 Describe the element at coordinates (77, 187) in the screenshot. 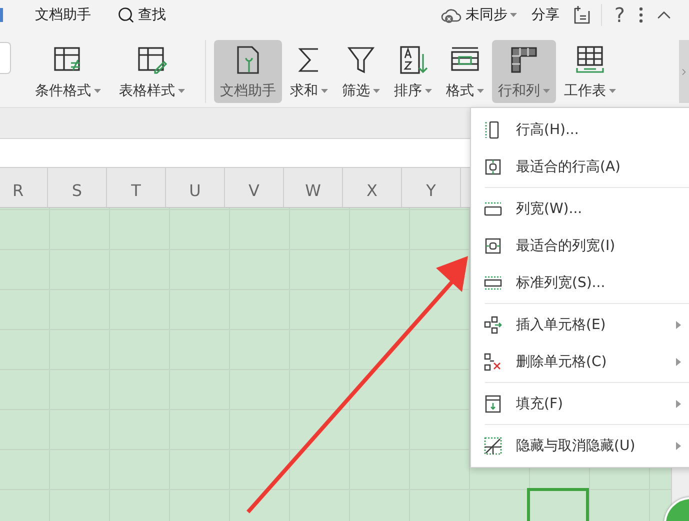

I see `column-header: S` at that location.